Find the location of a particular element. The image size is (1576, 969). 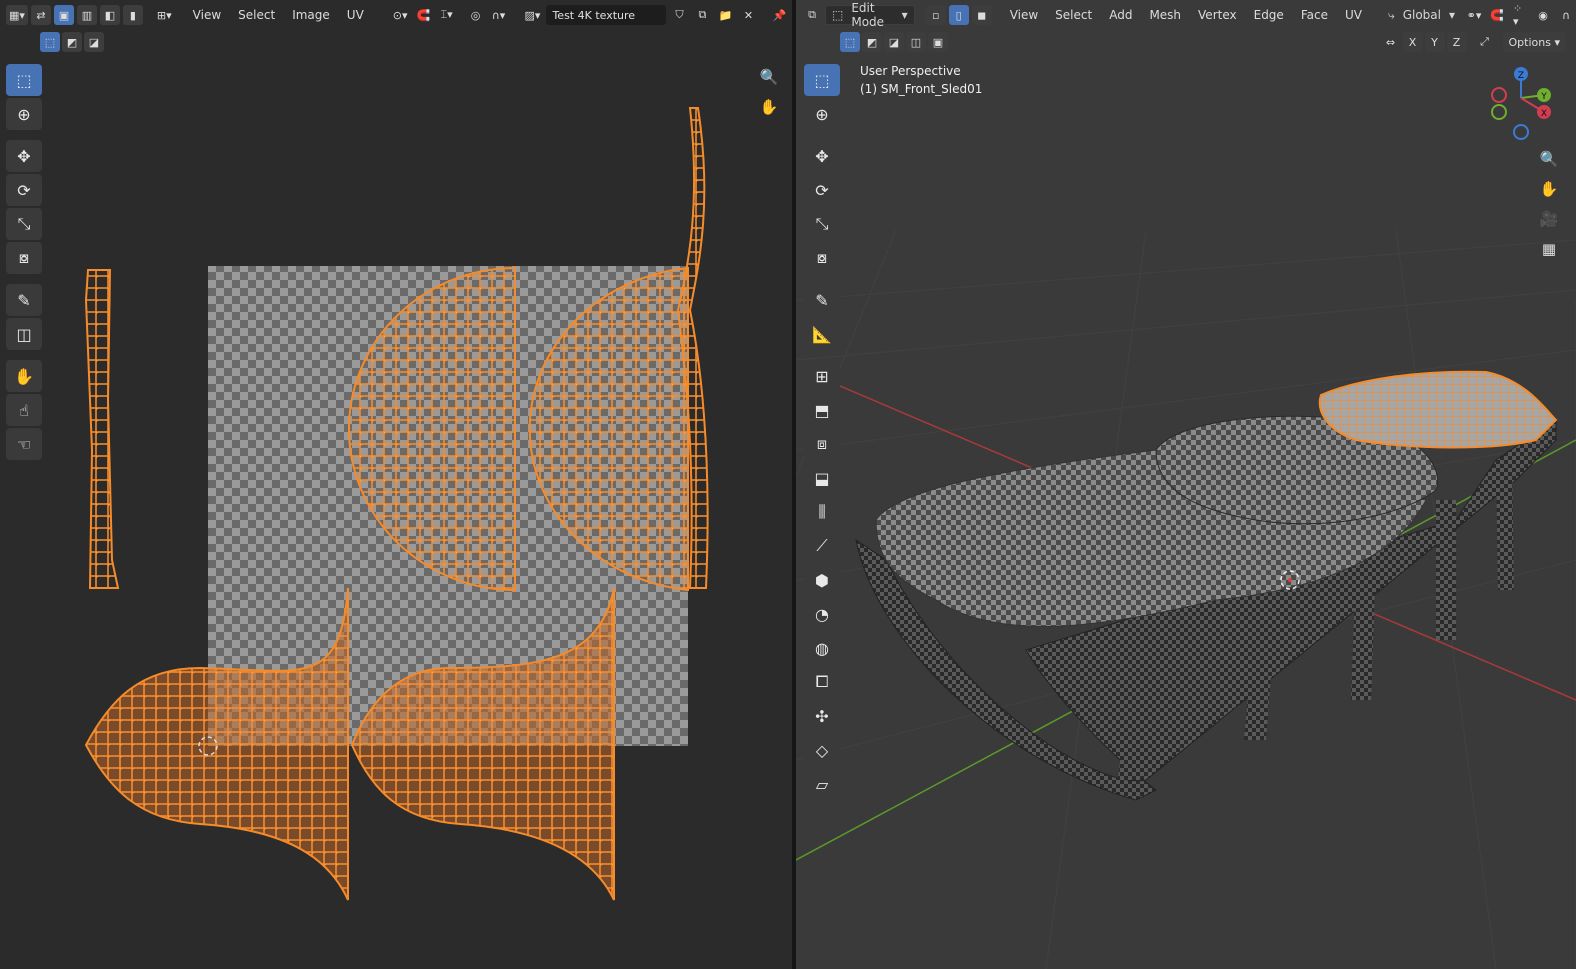

vp-menu-edge: Edge is located at coordinates (1269, 15).